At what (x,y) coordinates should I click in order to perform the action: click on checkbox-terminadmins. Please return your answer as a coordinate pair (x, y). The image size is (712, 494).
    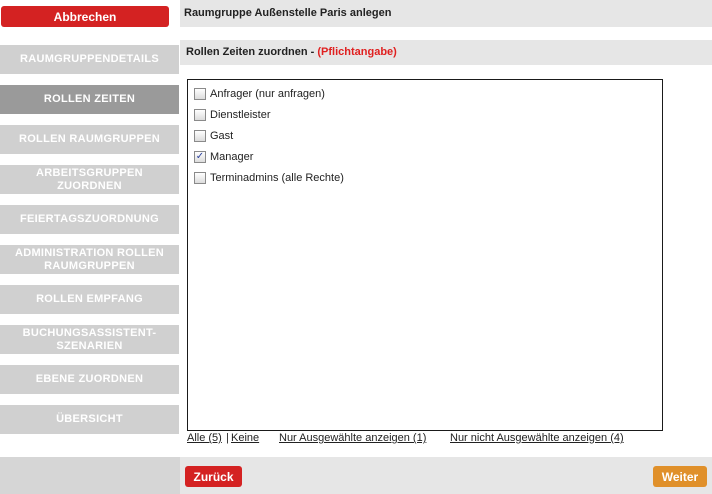
    Looking at the image, I should click on (200, 177).